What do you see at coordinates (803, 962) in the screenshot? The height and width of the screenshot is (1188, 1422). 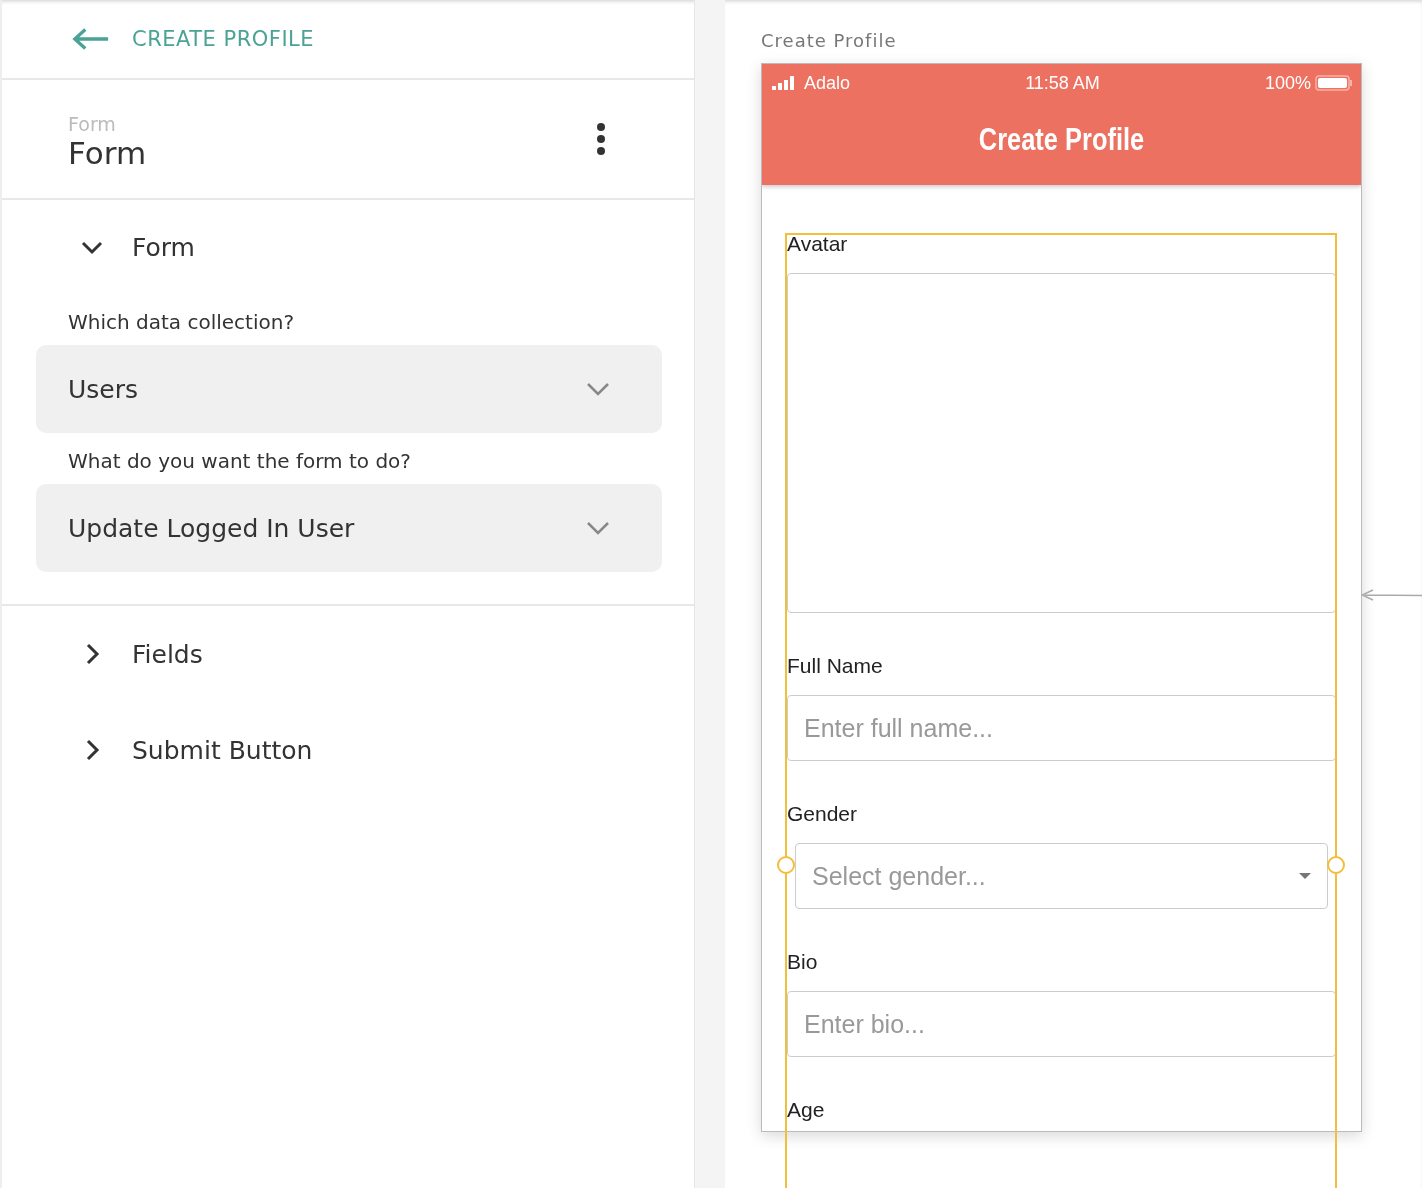 I see `field-label: Bio` at bounding box center [803, 962].